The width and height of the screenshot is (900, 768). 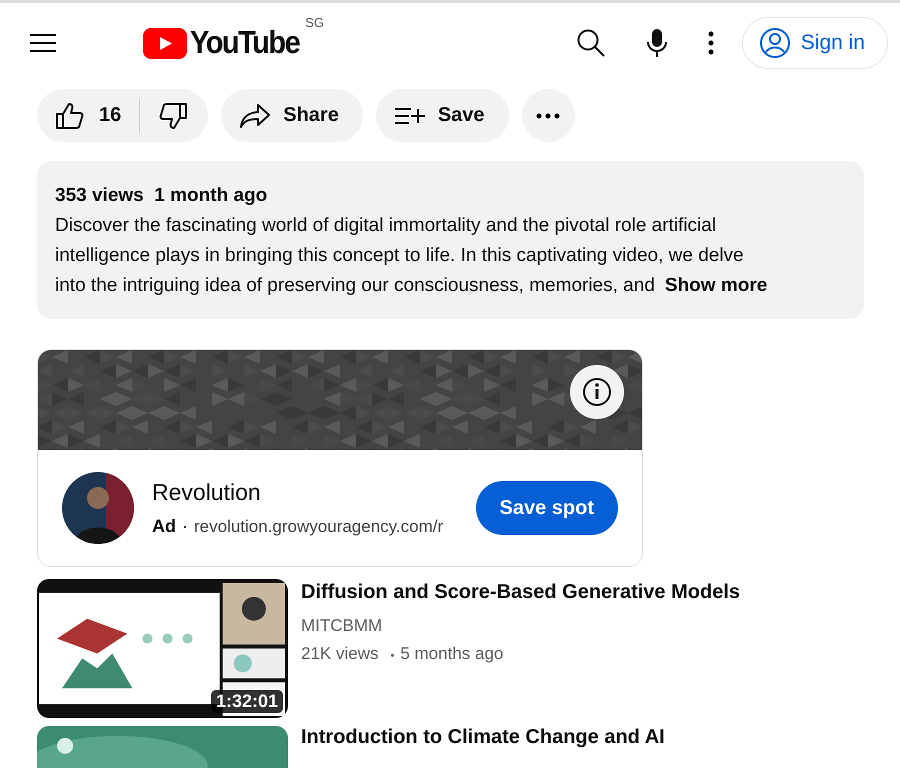 I want to click on description-text: Discover the fascinating world of digital immortality and the pivotal role artificial, so click(x=385, y=226).